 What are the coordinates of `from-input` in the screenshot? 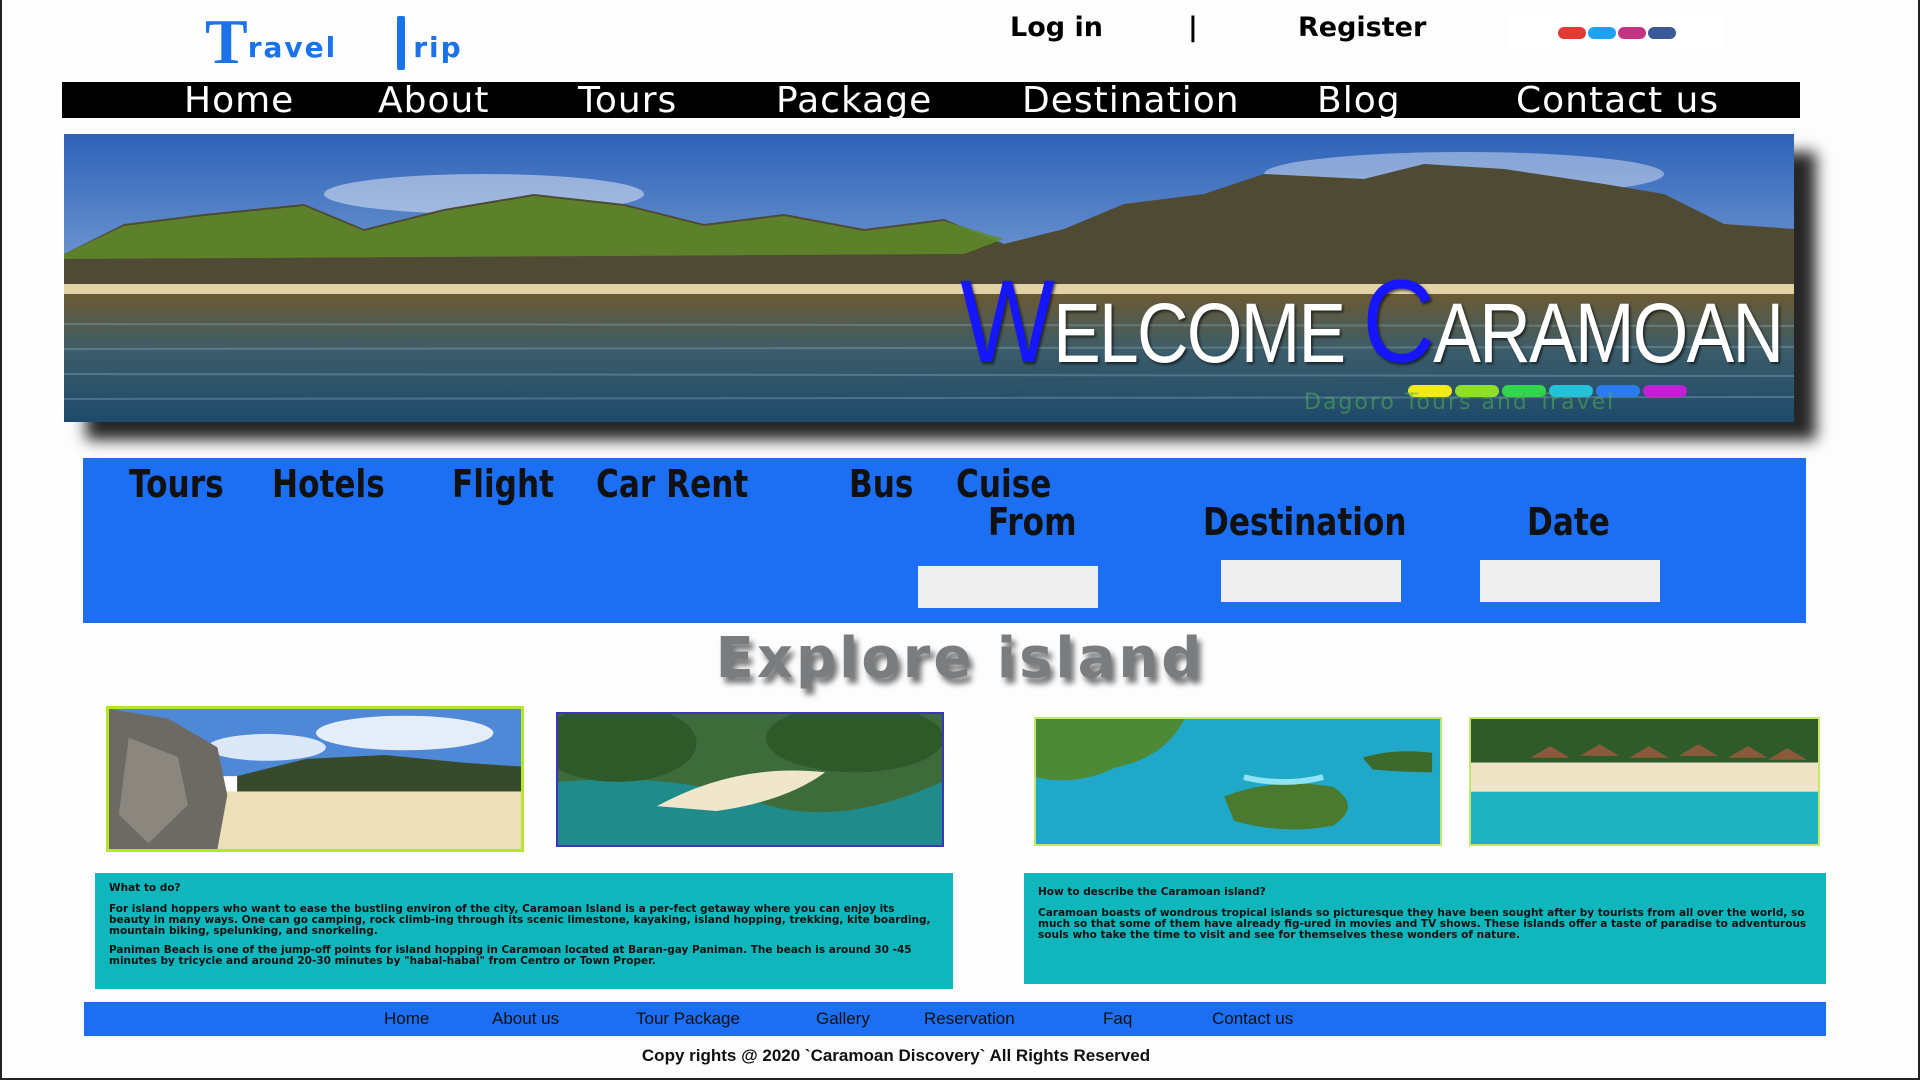 It's located at (1008, 587).